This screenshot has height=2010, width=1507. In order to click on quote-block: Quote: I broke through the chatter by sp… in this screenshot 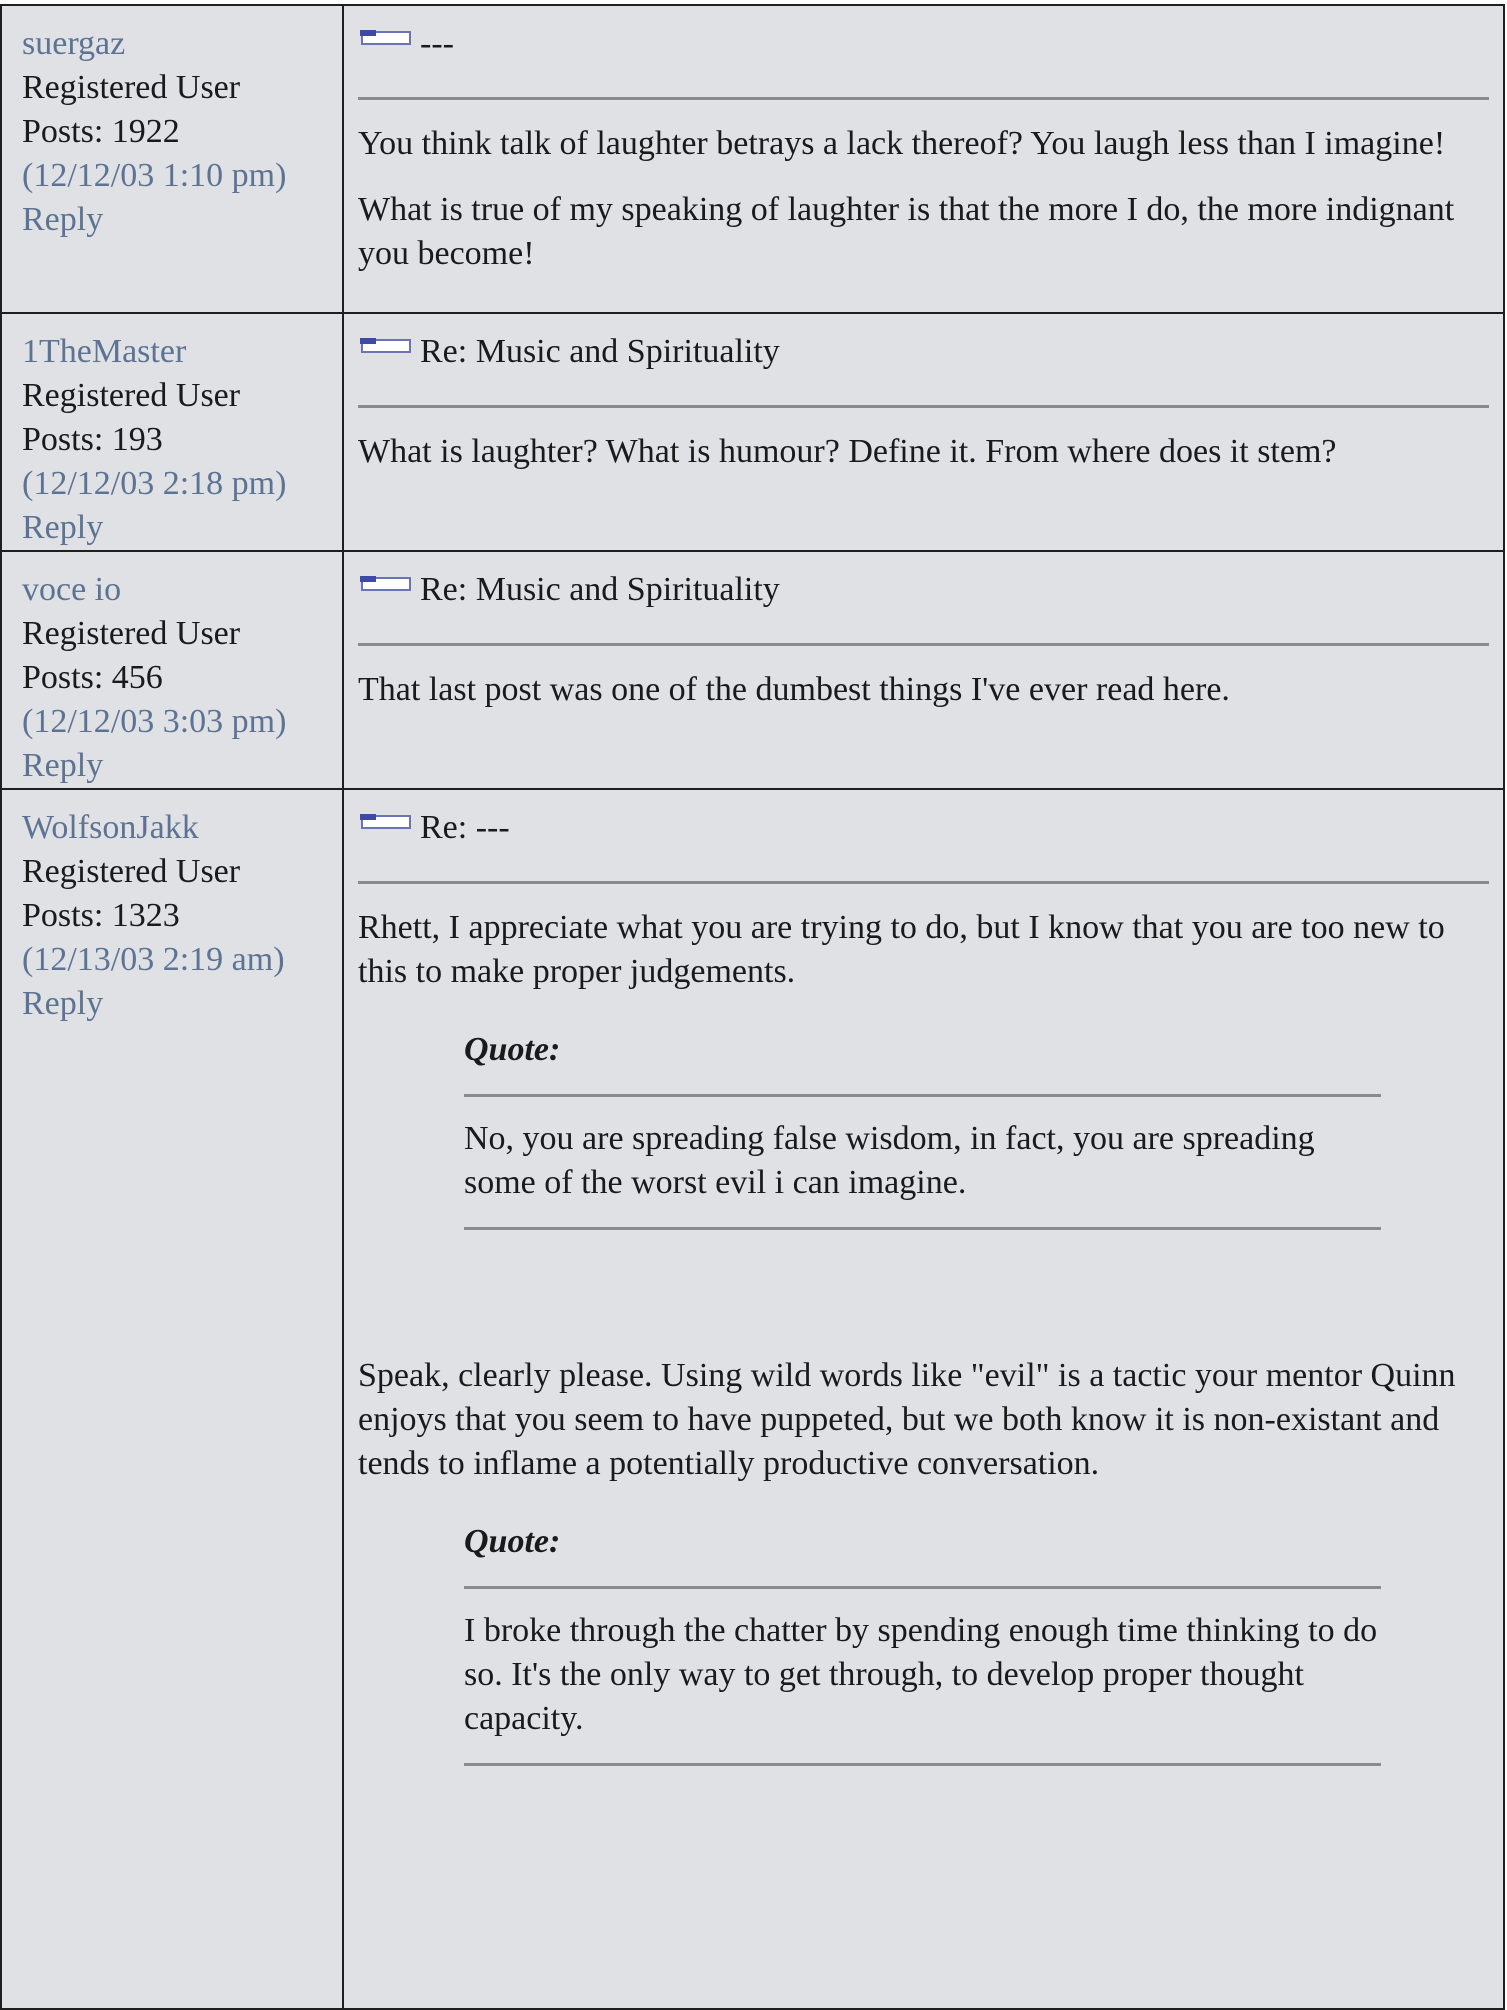, I will do `click(922, 1643)`.